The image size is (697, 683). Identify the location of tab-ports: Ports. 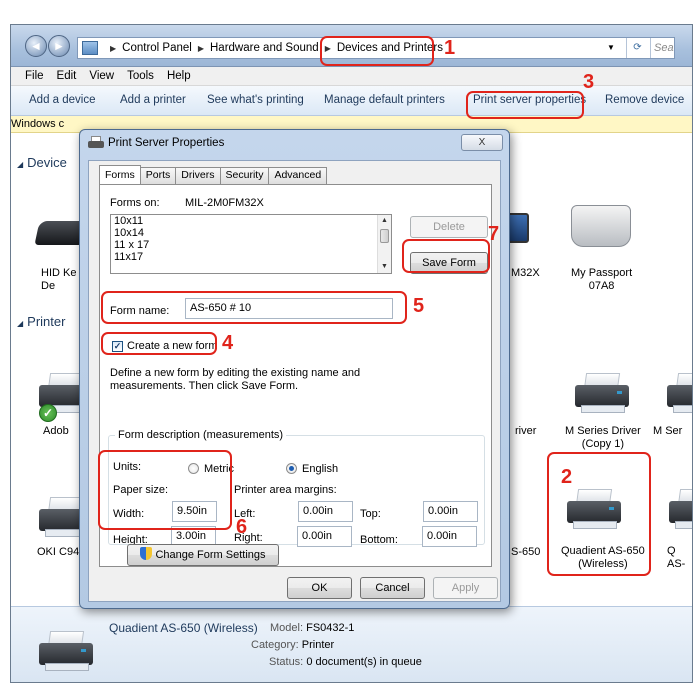
(158, 175).